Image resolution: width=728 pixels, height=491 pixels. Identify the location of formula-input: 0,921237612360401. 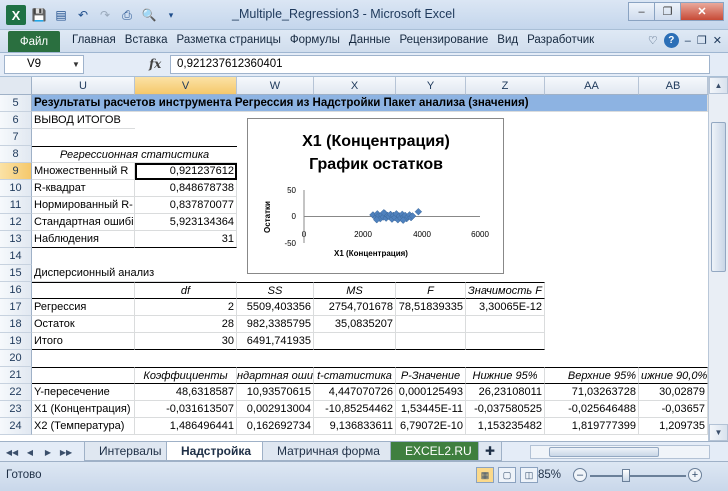
(440, 64).